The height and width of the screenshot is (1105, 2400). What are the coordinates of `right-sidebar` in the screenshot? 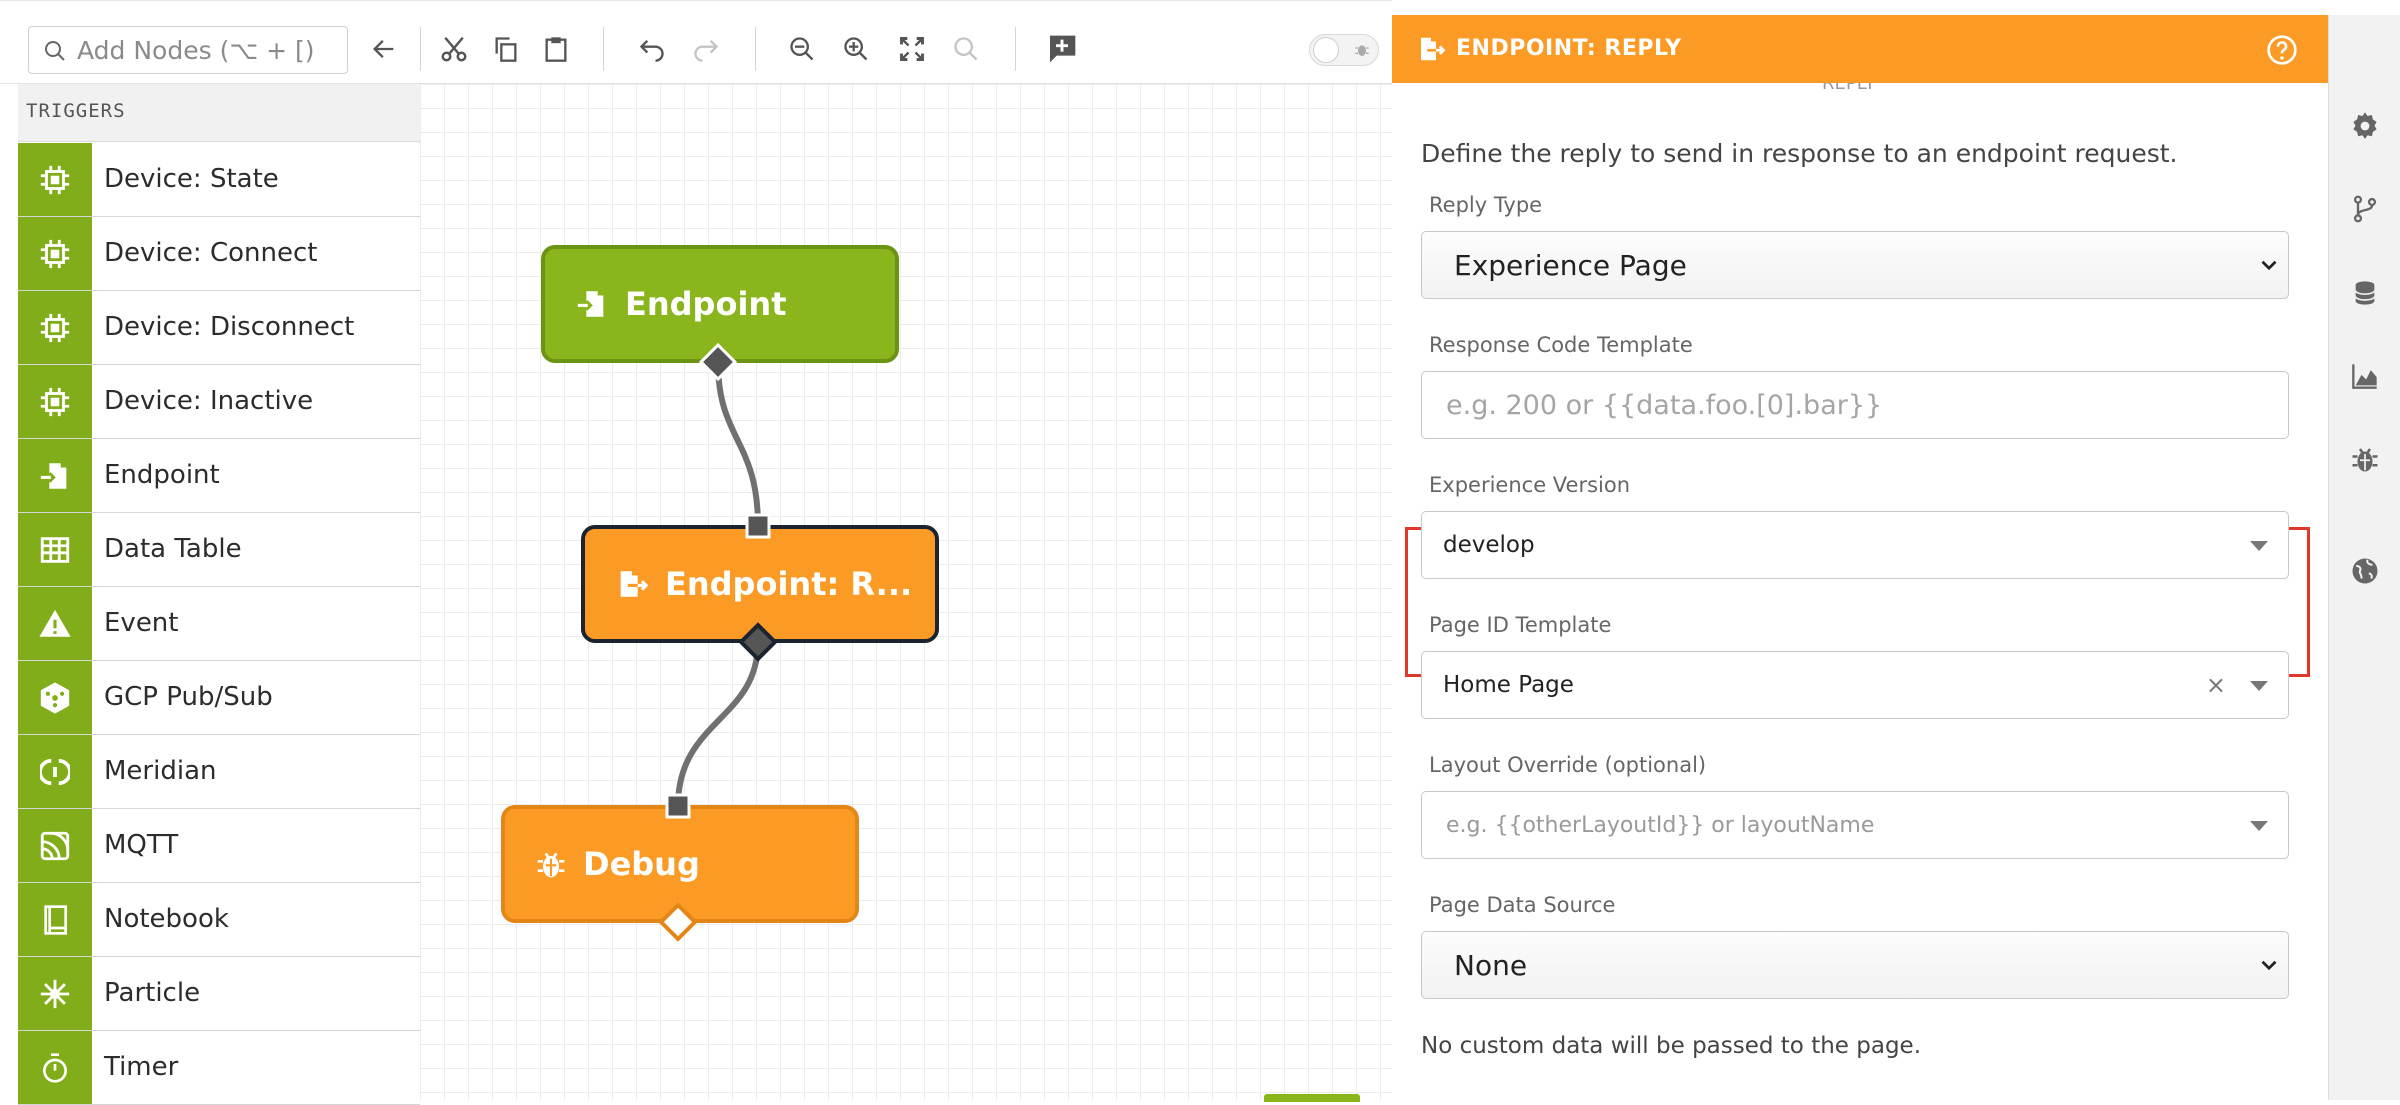 It's located at (2364, 557).